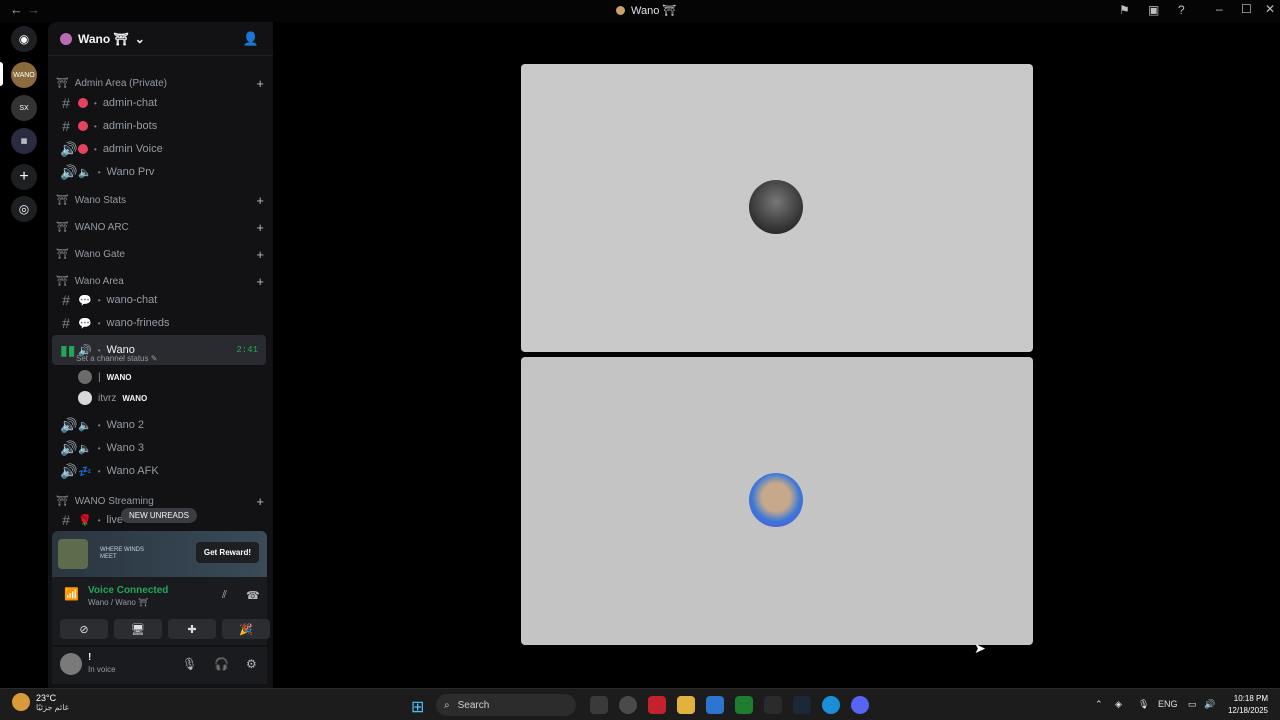 The width and height of the screenshot is (1280, 720). I want to click on weather-widget: 23°C غائم جزئيًا, so click(40, 702).